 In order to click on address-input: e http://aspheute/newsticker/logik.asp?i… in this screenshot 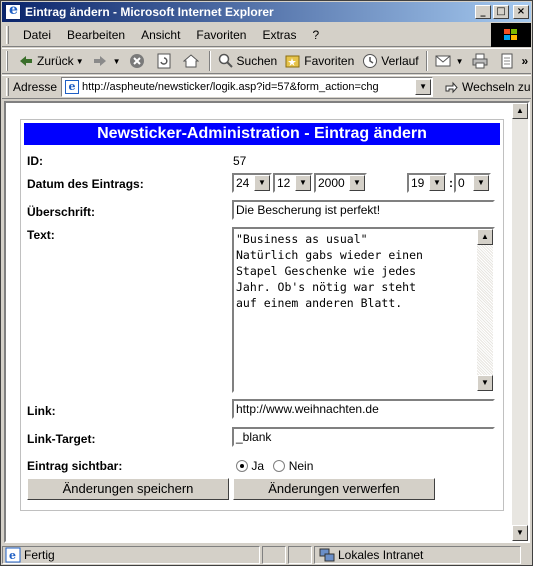, I will do `click(247, 87)`.